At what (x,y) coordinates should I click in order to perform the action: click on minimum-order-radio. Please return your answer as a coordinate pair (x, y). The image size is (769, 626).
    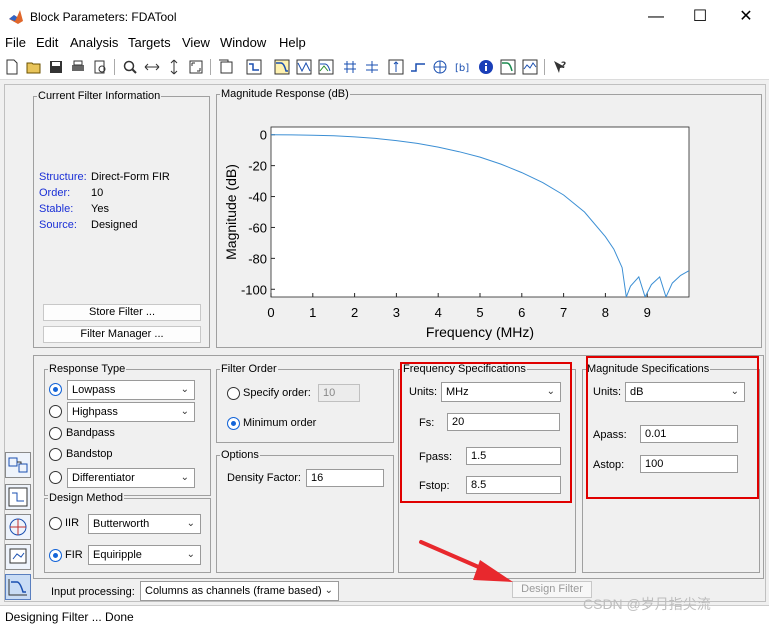
    Looking at the image, I should click on (233, 423).